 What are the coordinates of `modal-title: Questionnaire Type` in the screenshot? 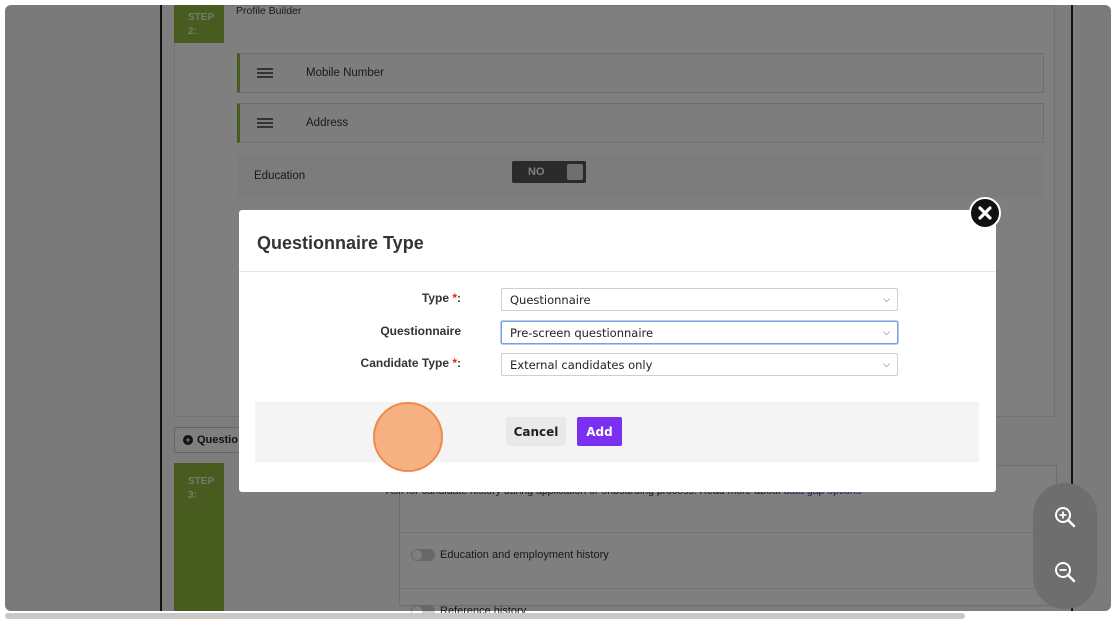 It's located at (340, 243).